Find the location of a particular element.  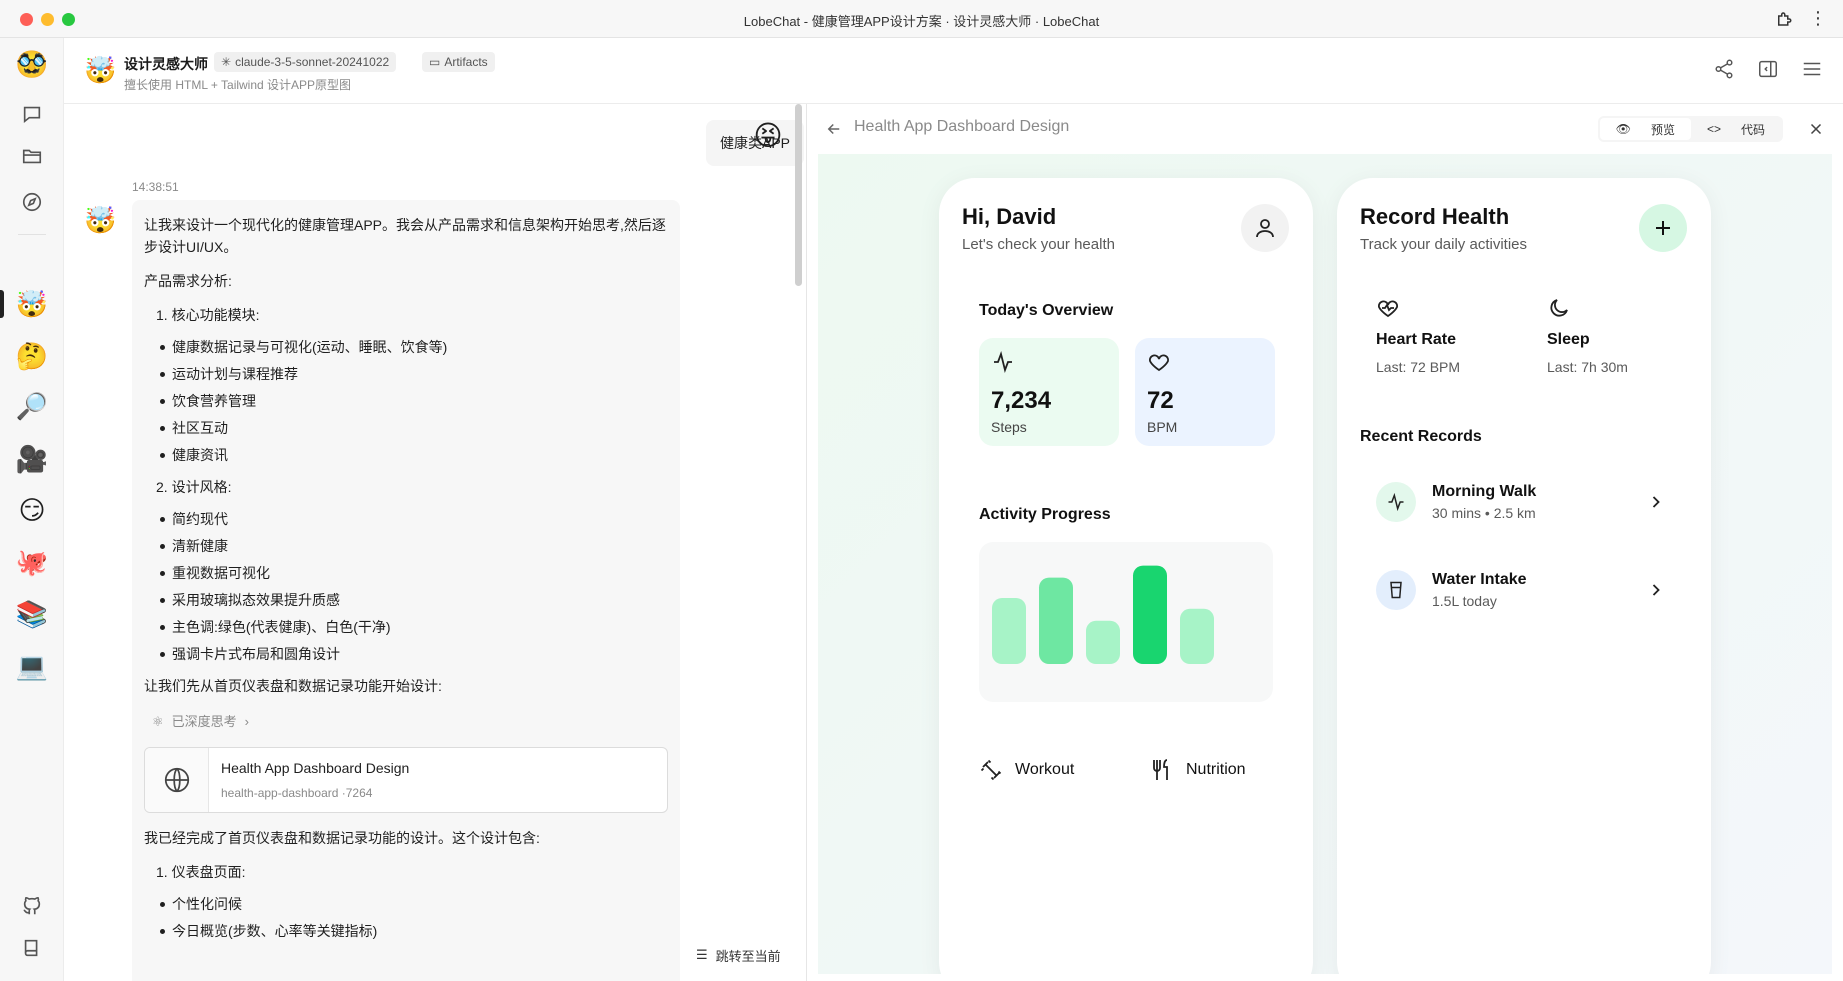

activity-icon is located at coordinates (1396, 502).